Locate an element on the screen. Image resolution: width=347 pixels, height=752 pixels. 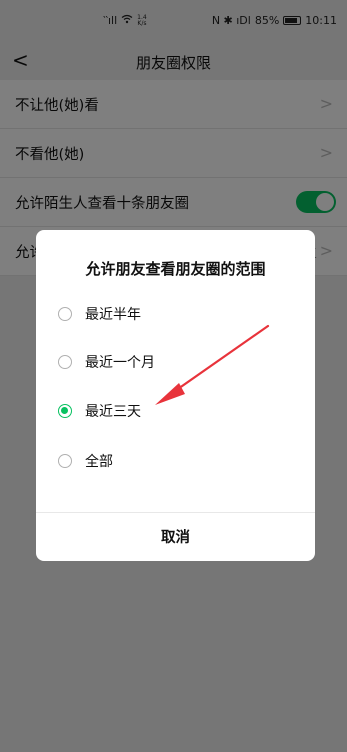
radio-checked-icon is located at coordinates (65, 411).